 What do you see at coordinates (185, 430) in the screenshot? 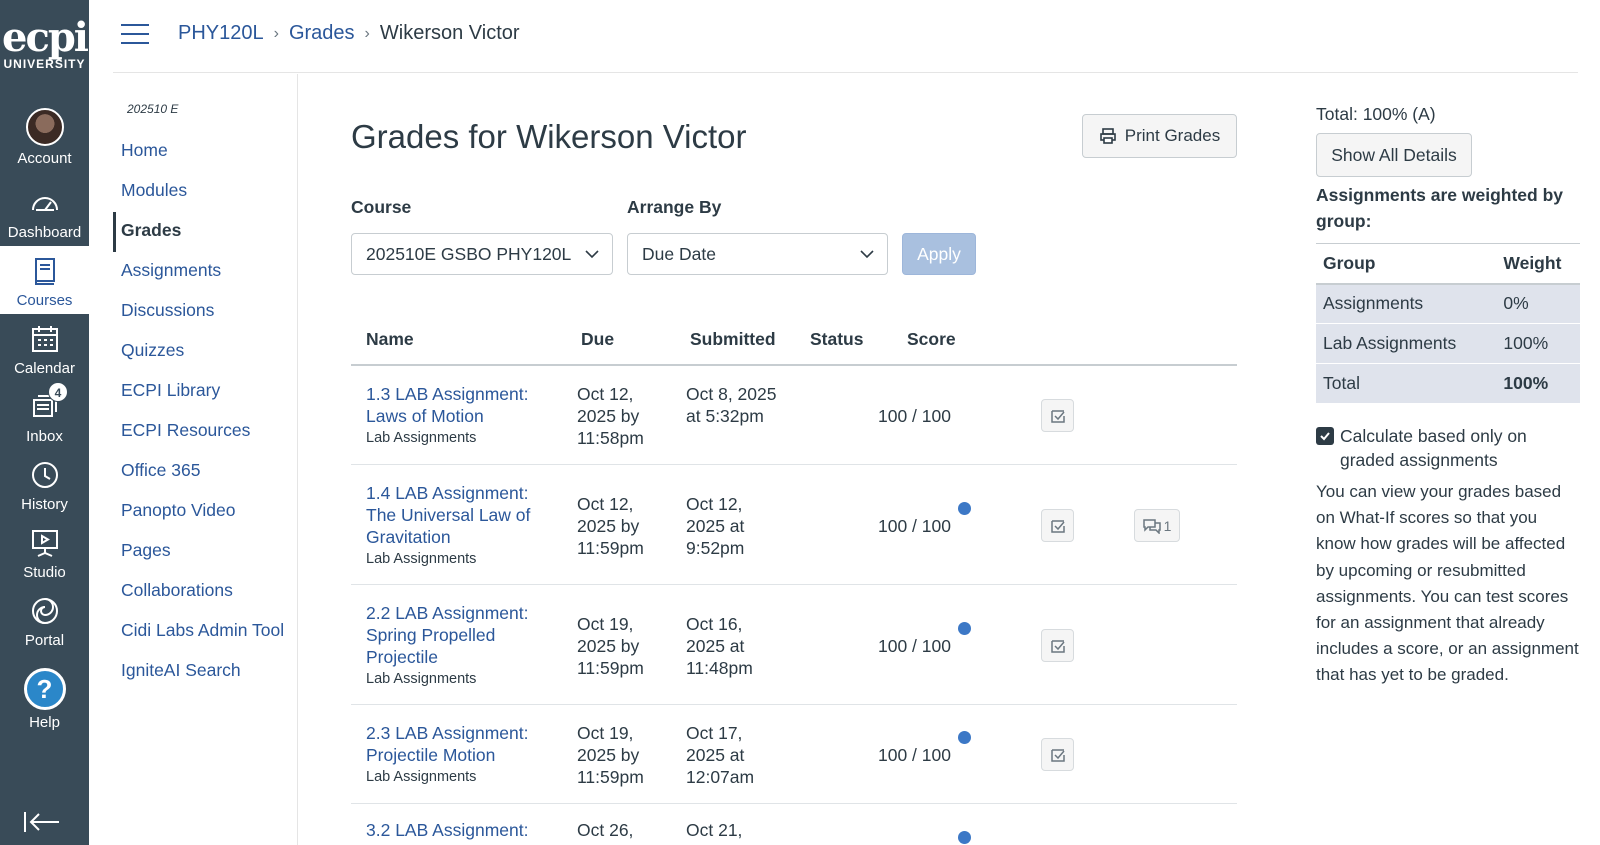
I see `course-nav-ecpi-resources: ECPI Resources` at bounding box center [185, 430].